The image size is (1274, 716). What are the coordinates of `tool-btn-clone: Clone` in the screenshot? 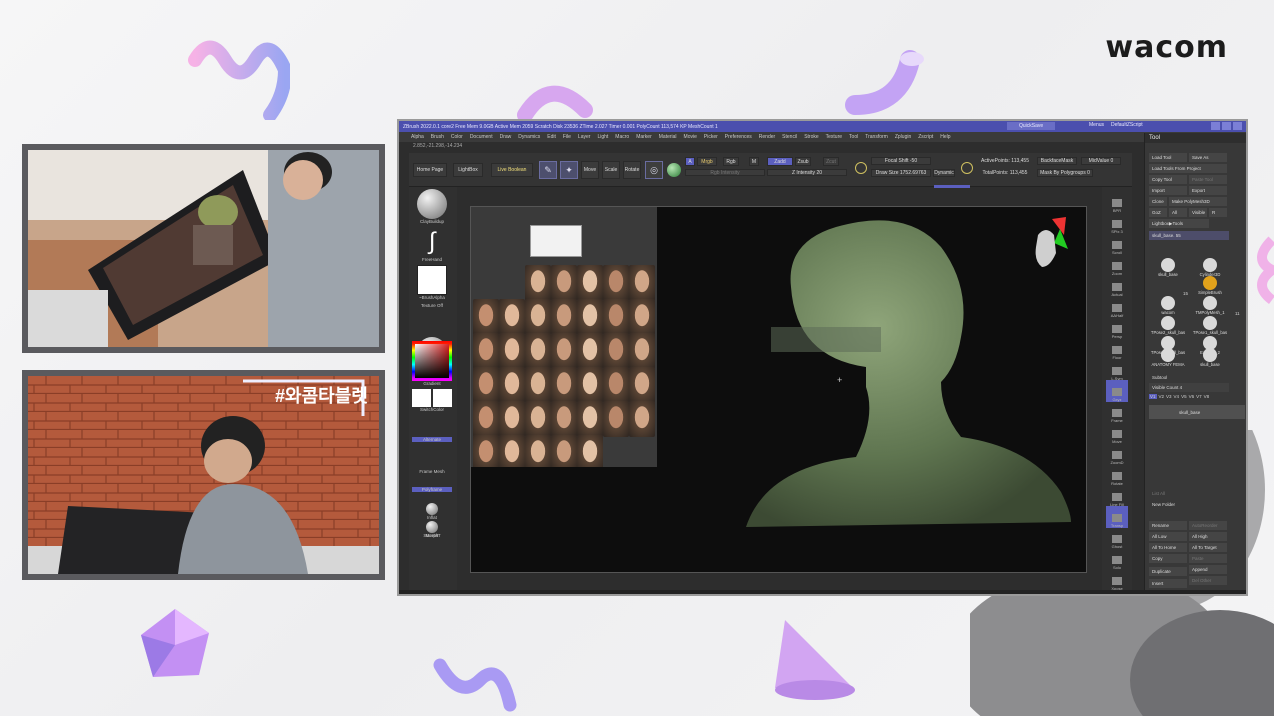 It's located at (1158, 201).